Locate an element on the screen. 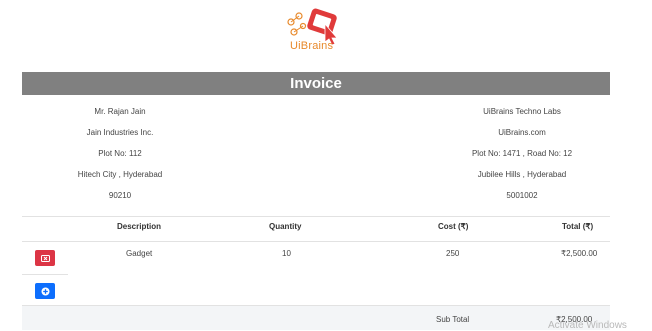 This screenshot has height=331, width=652. bill-from-line: Plot No: 1471 , Road No: 12 is located at coordinates (522, 153).